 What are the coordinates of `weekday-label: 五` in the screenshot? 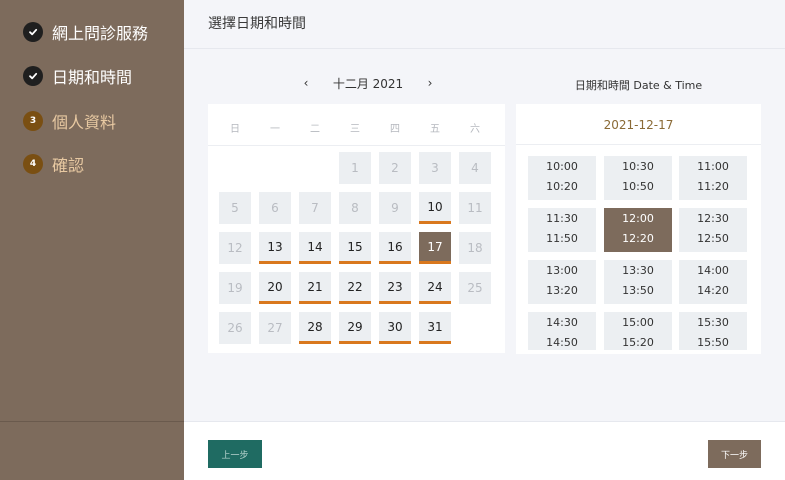 It's located at (435, 129).